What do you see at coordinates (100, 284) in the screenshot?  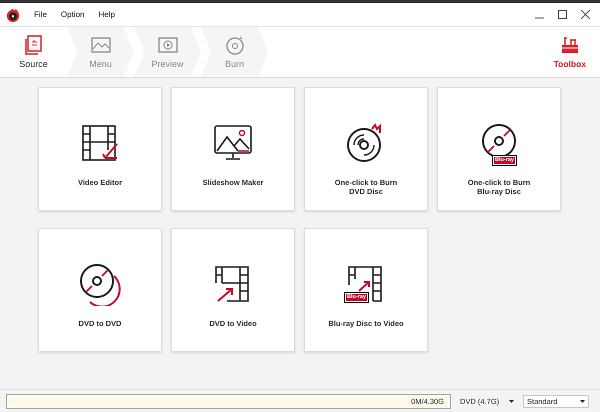 I see `disc-copy-icon` at bounding box center [100, 284].